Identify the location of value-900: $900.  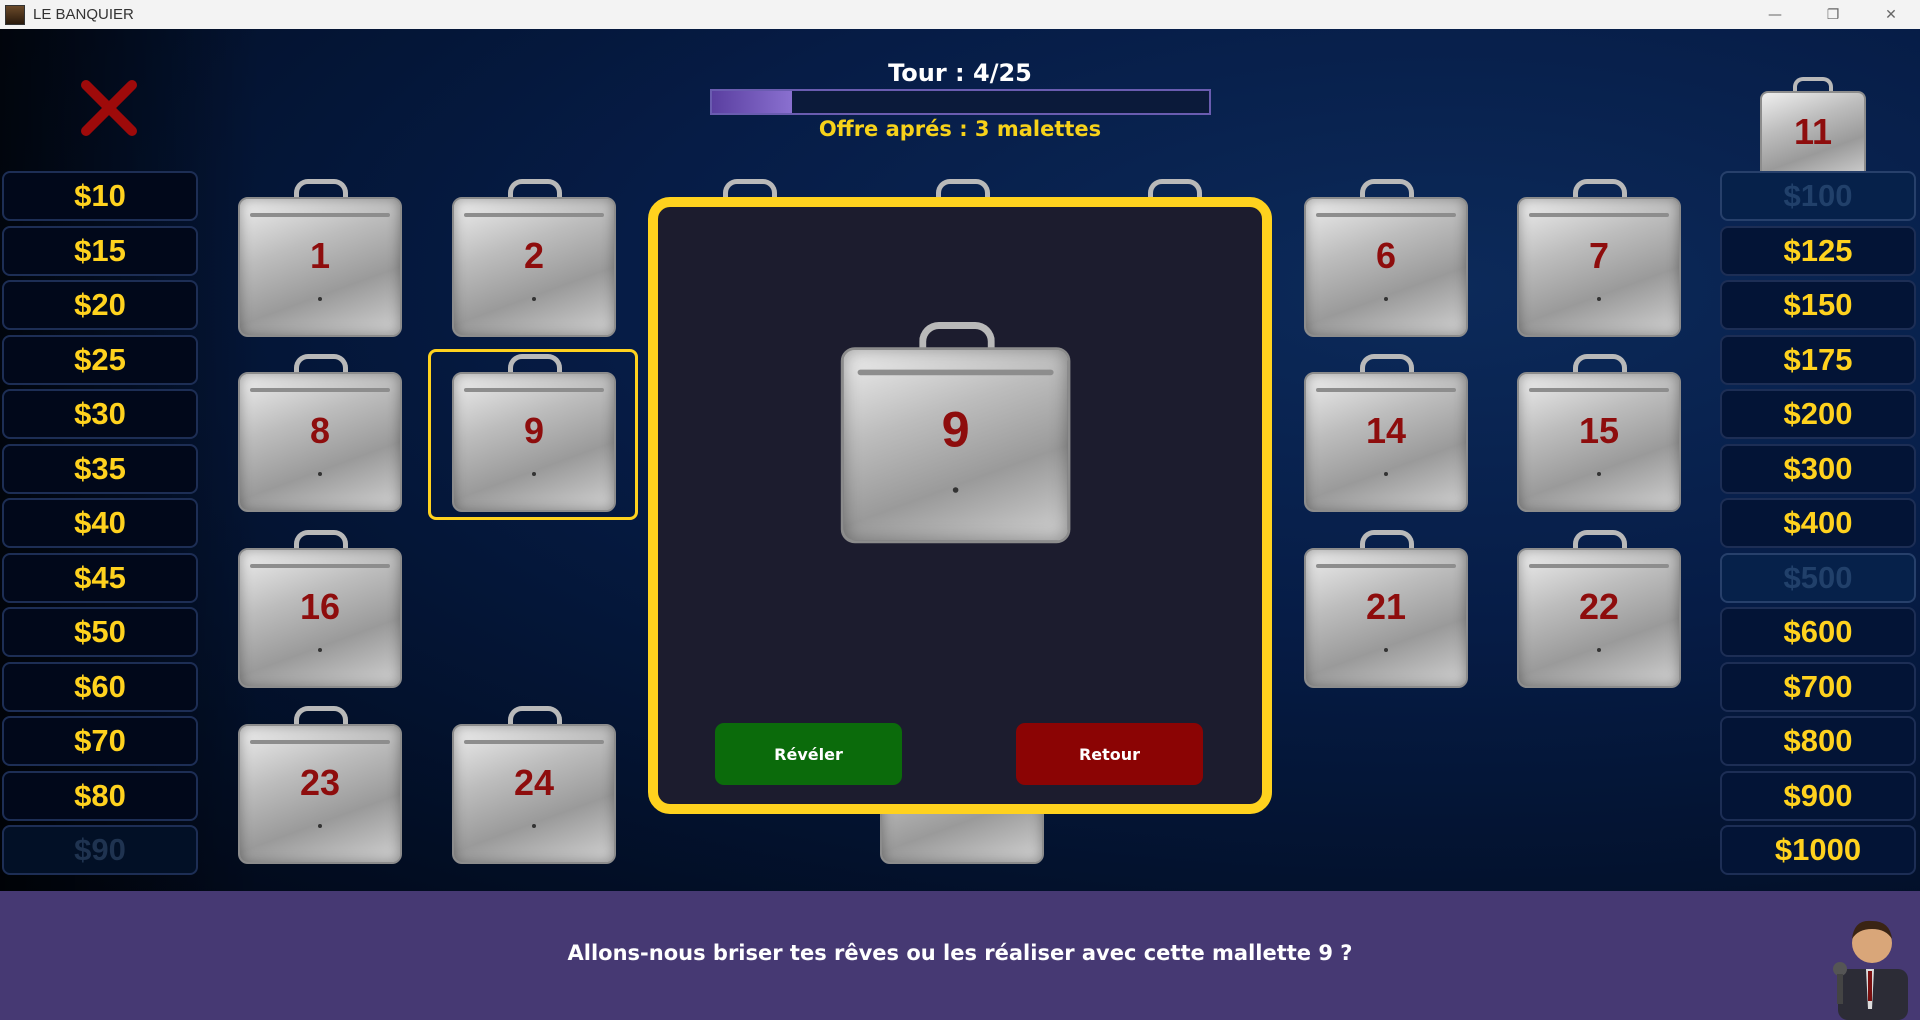
(1818, 795).